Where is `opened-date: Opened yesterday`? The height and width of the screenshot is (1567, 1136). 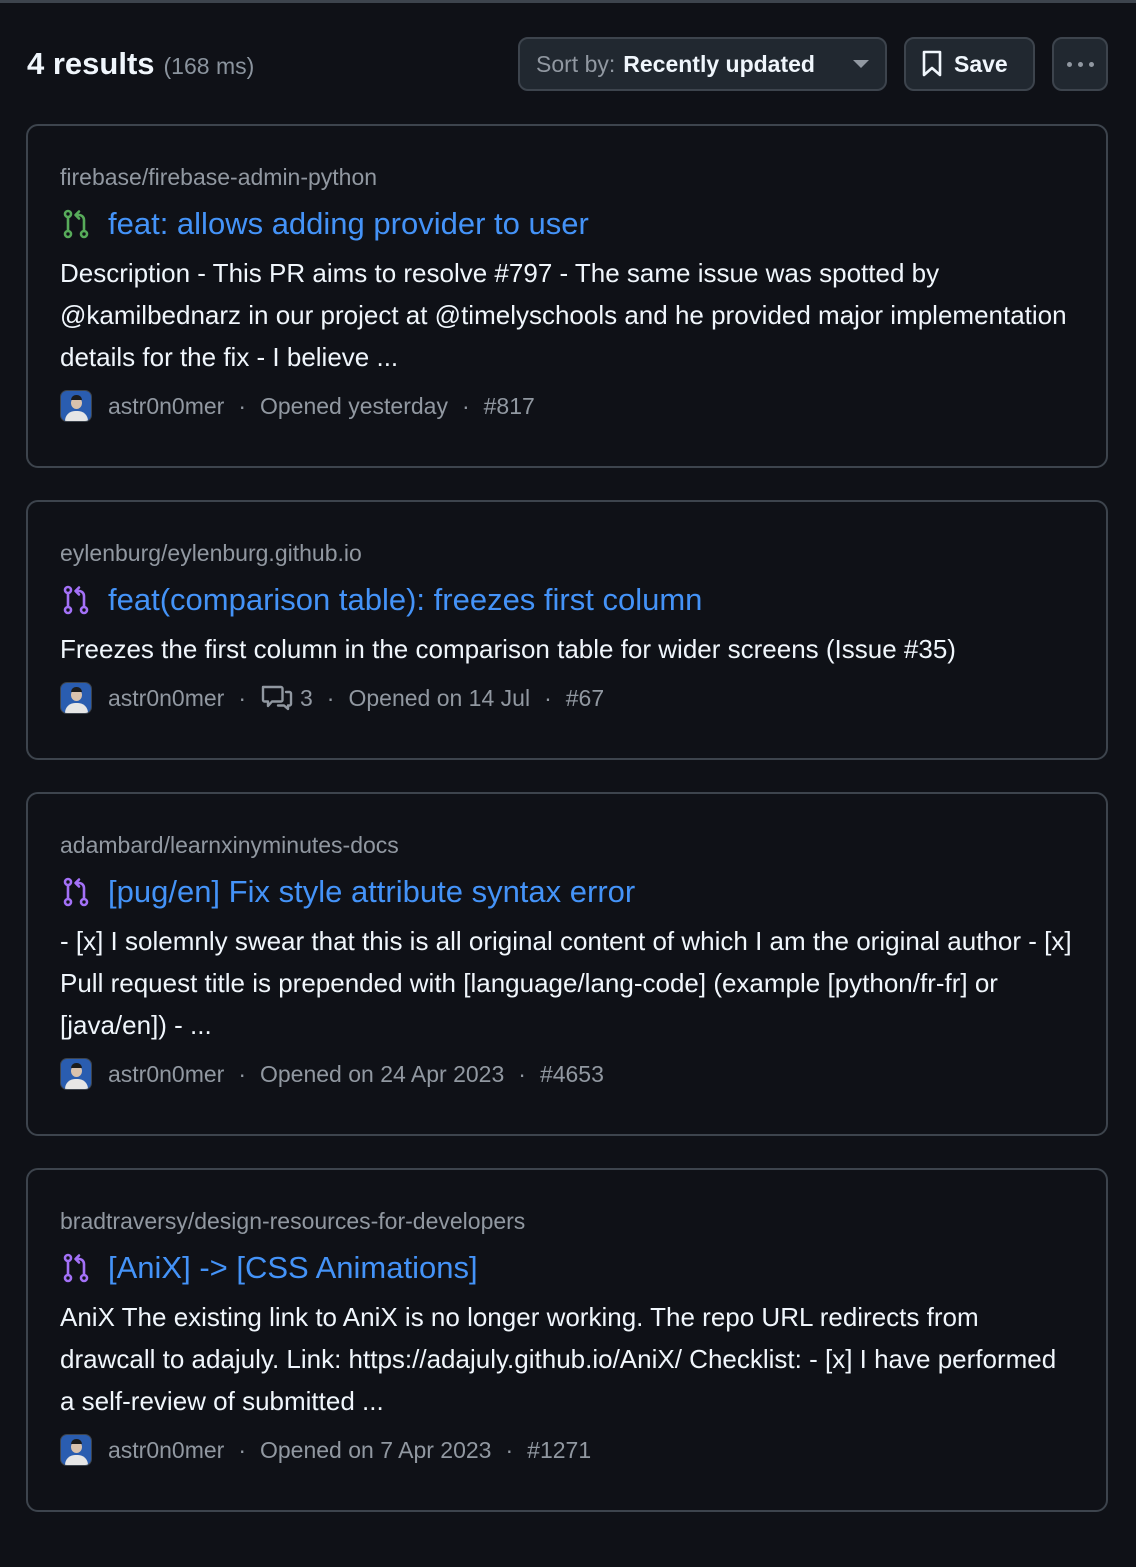 opened-date: Opened yesterday is located at coordinates (354, 405).